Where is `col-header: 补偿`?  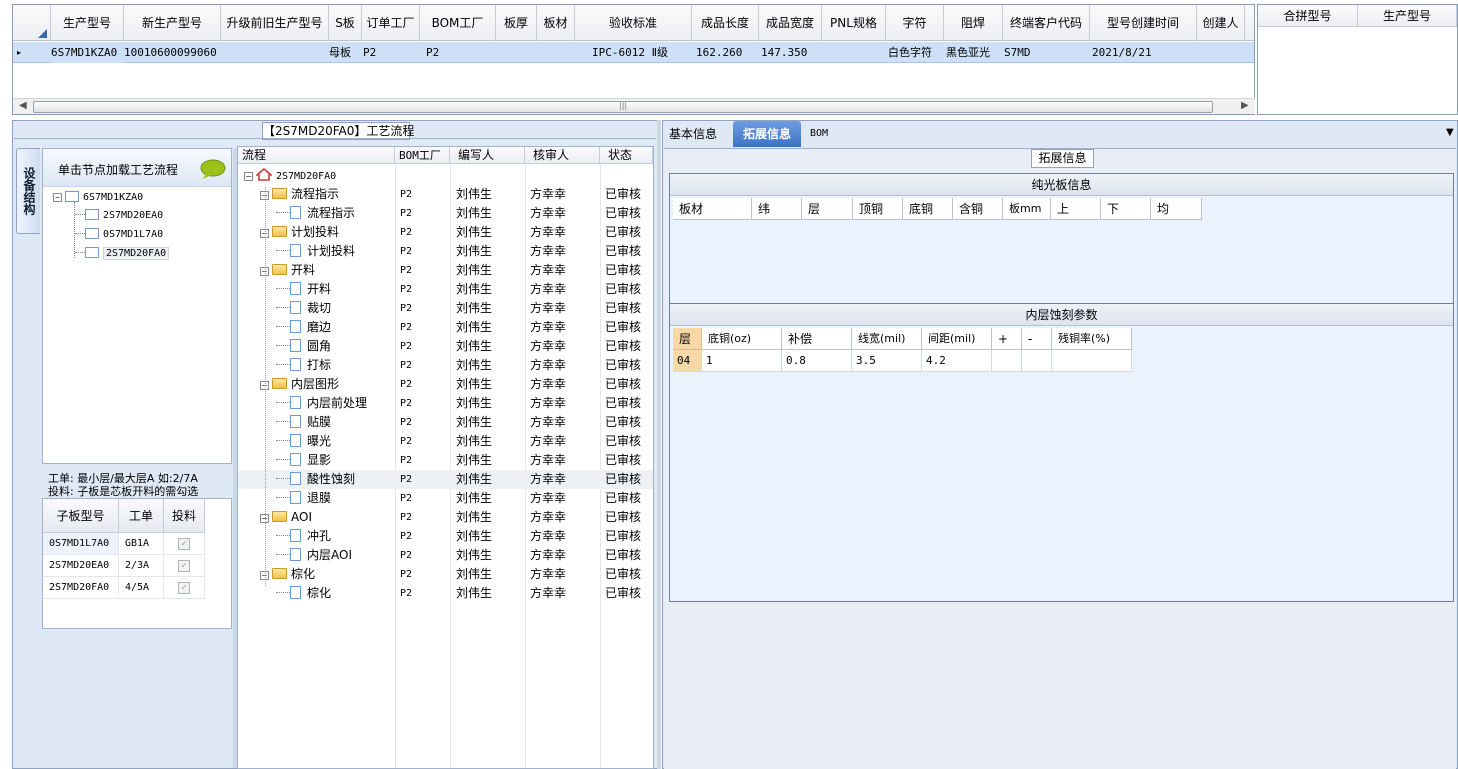 col-header: 补偿 is located at coordinates (817, 339).